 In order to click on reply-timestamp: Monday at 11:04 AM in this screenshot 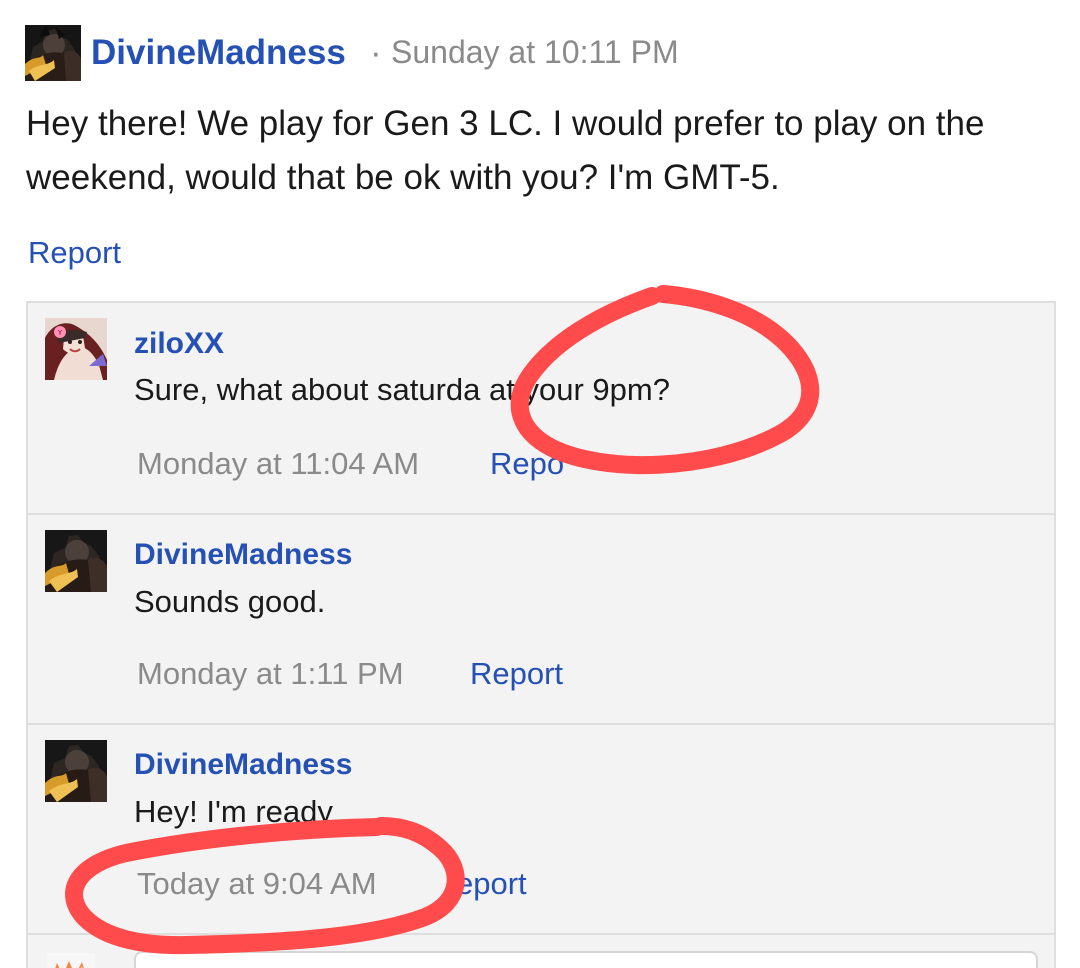, I will do `click(278, 464)`.